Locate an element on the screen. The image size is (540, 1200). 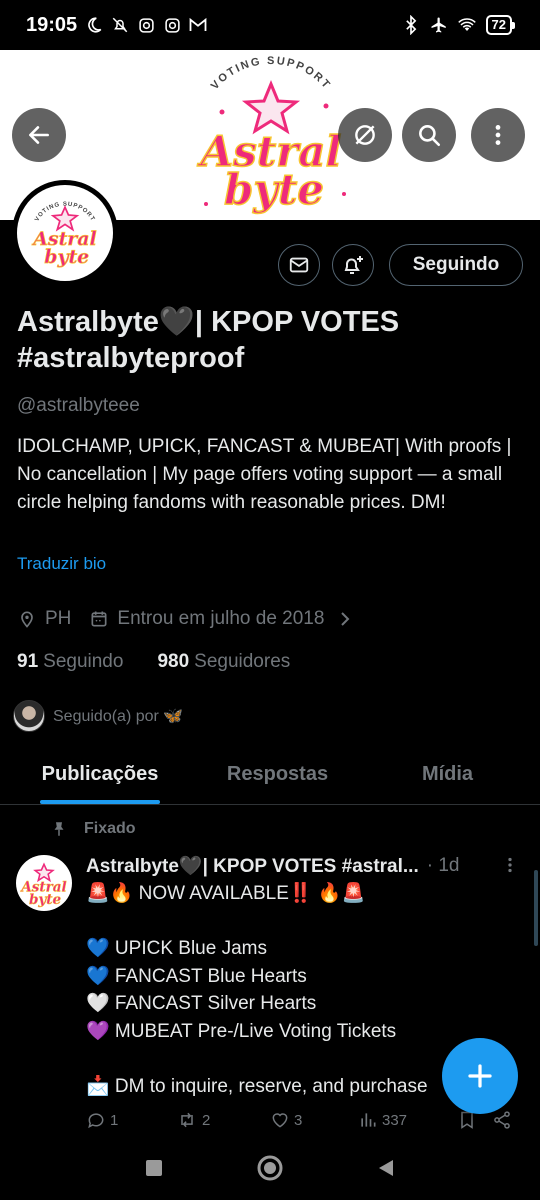
post-avatar-logo: Astral byte is located at coordinates (43, 885).